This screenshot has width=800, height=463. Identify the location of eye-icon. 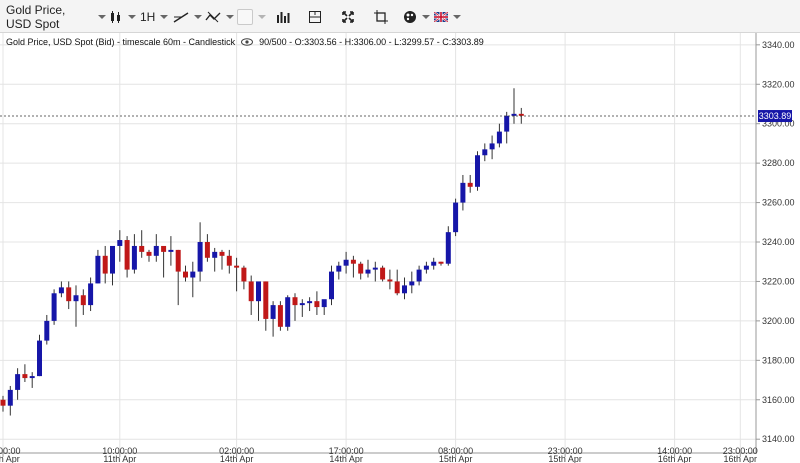
(247, 42).